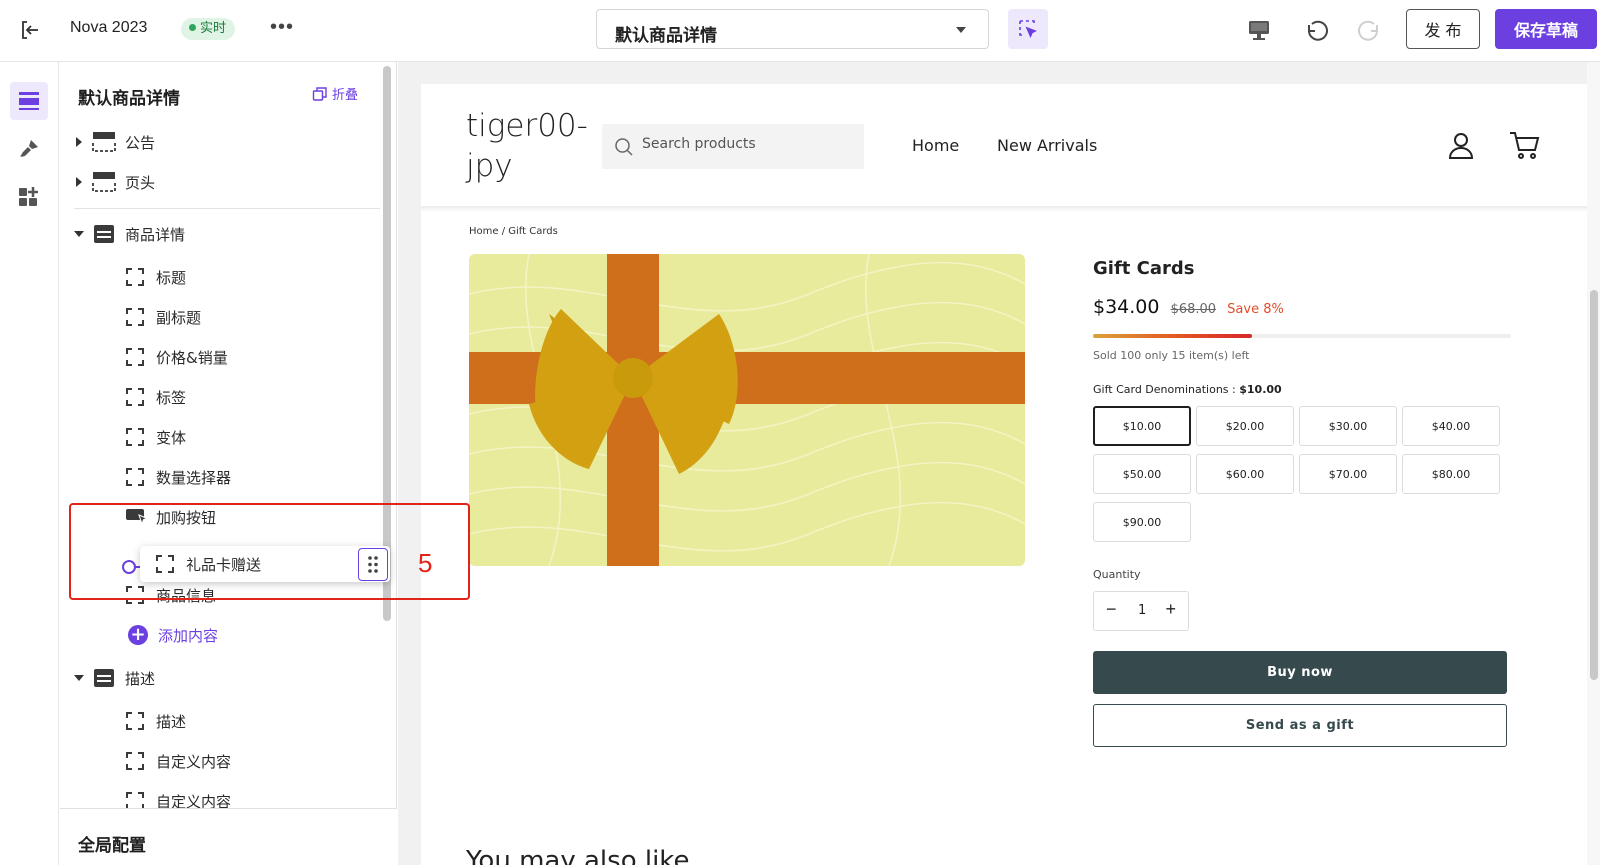 This screenshot has height=865, width=1600. I want to click on collapse-all-button: 折叠, so click(335, 93).